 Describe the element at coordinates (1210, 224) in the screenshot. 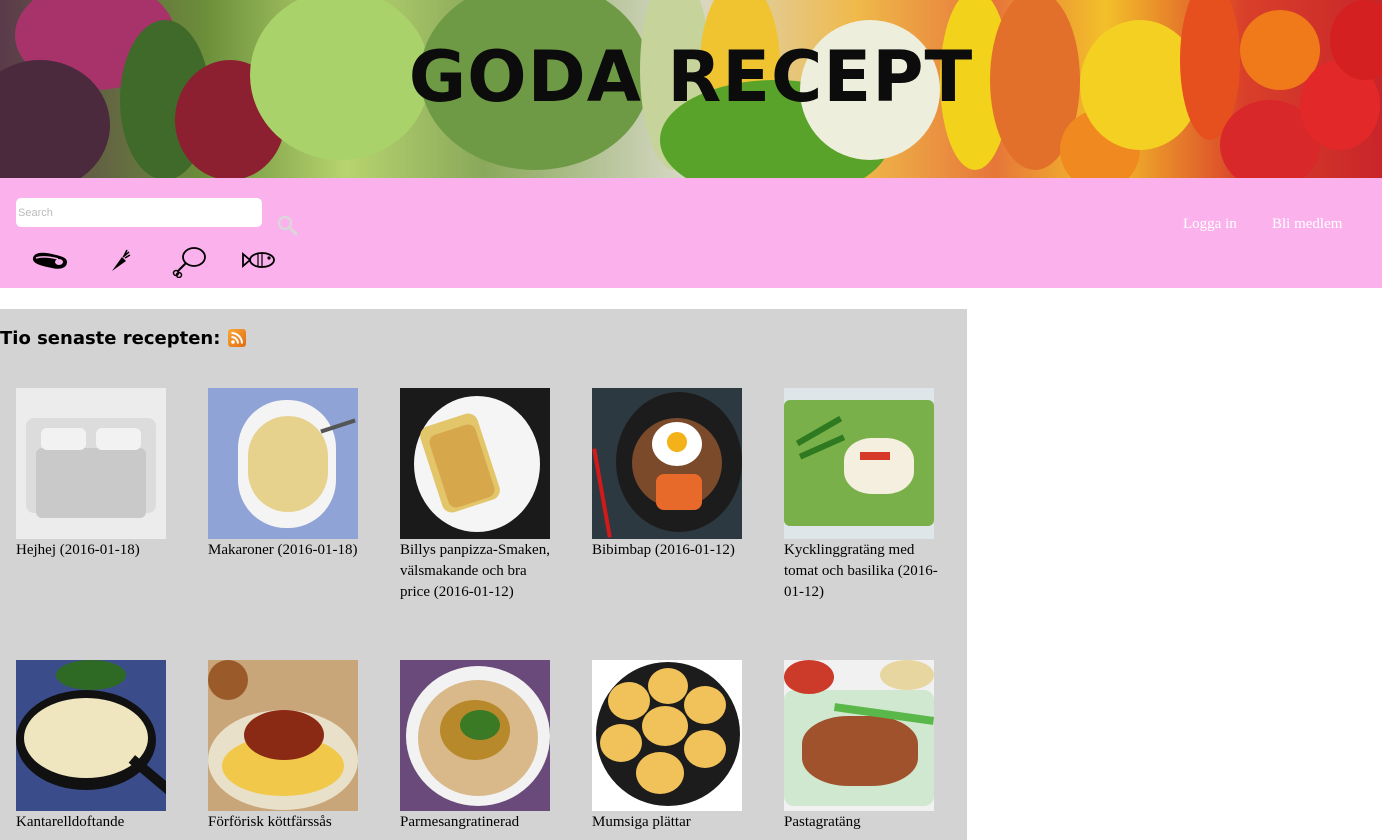

I see `login-link: Logga in` at that location.